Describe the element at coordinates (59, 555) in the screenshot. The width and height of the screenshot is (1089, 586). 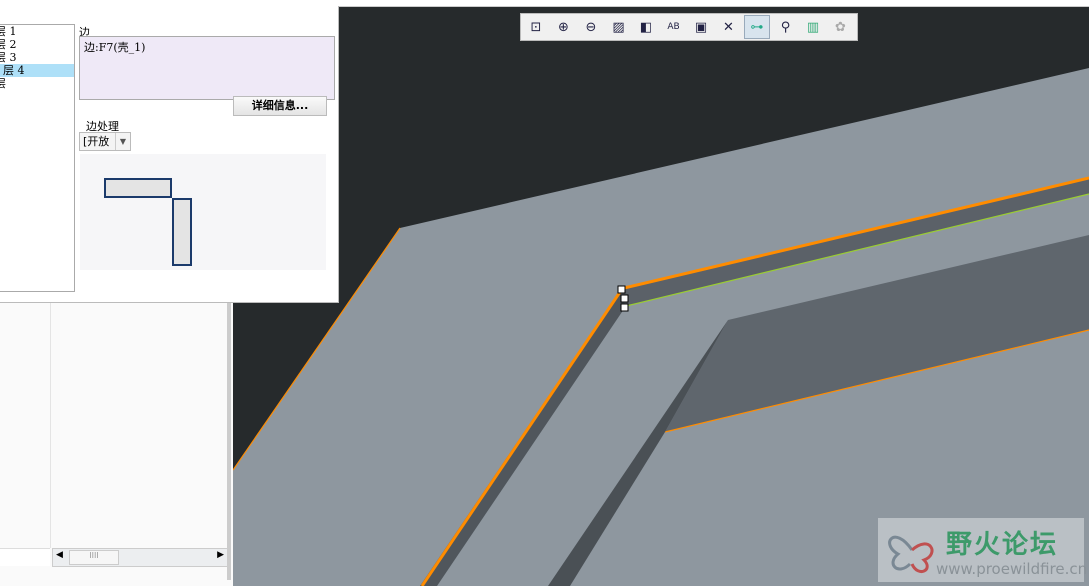
I see `scroll-left-icon: ◀` at that location.